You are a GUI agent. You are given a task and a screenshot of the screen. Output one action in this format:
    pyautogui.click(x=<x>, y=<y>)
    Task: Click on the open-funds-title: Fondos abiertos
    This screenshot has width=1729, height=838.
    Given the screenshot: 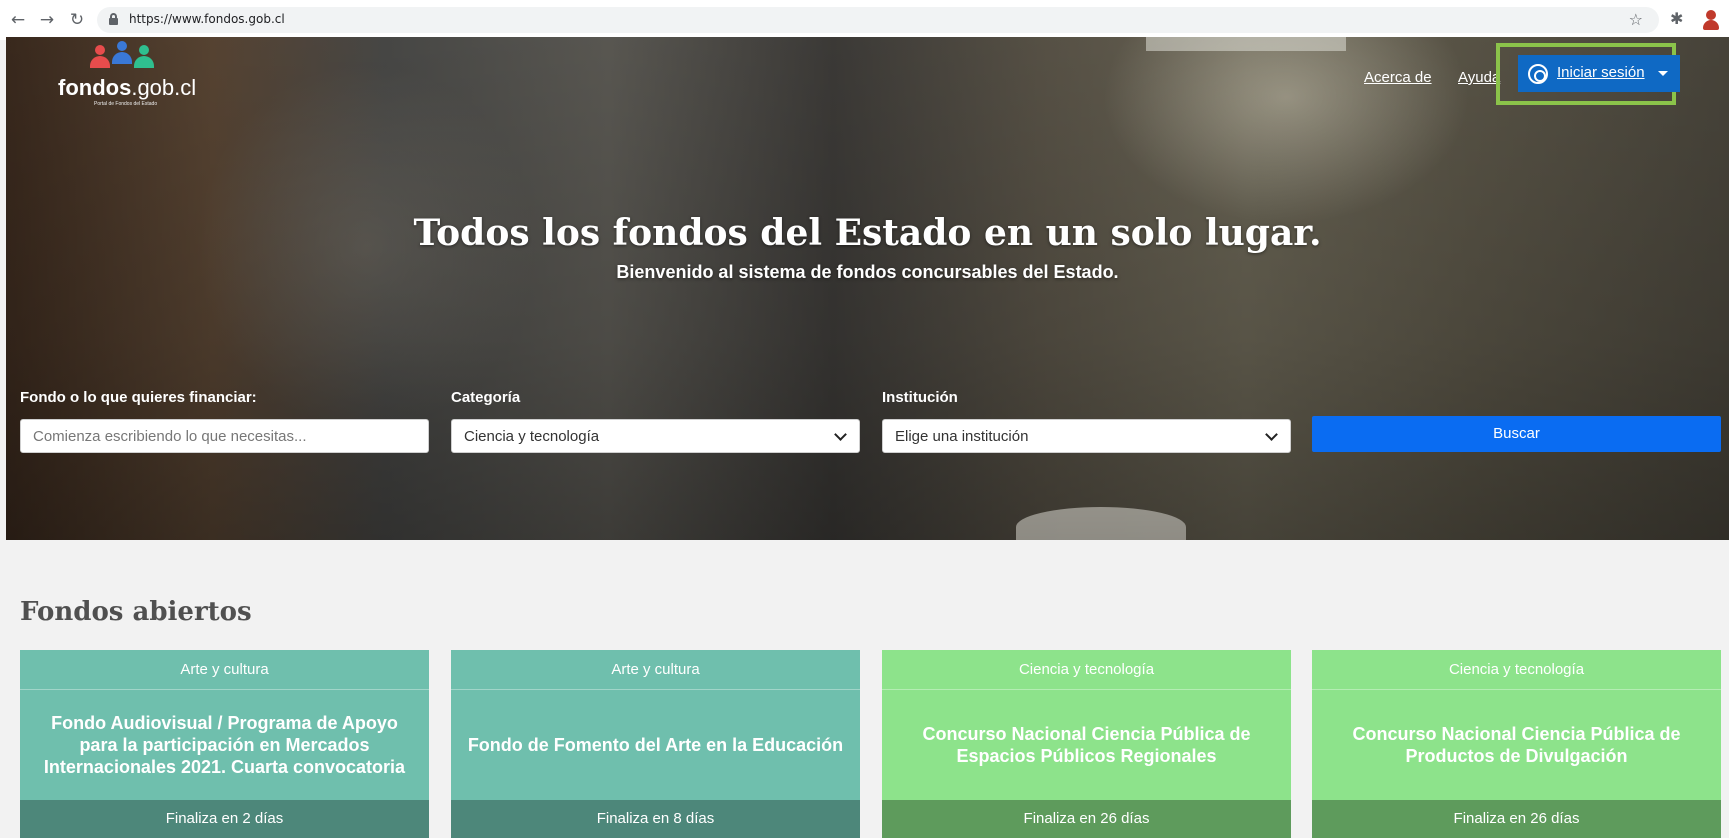 What is the action you would take?
    pyautogui.click(x=136, y=612)
    